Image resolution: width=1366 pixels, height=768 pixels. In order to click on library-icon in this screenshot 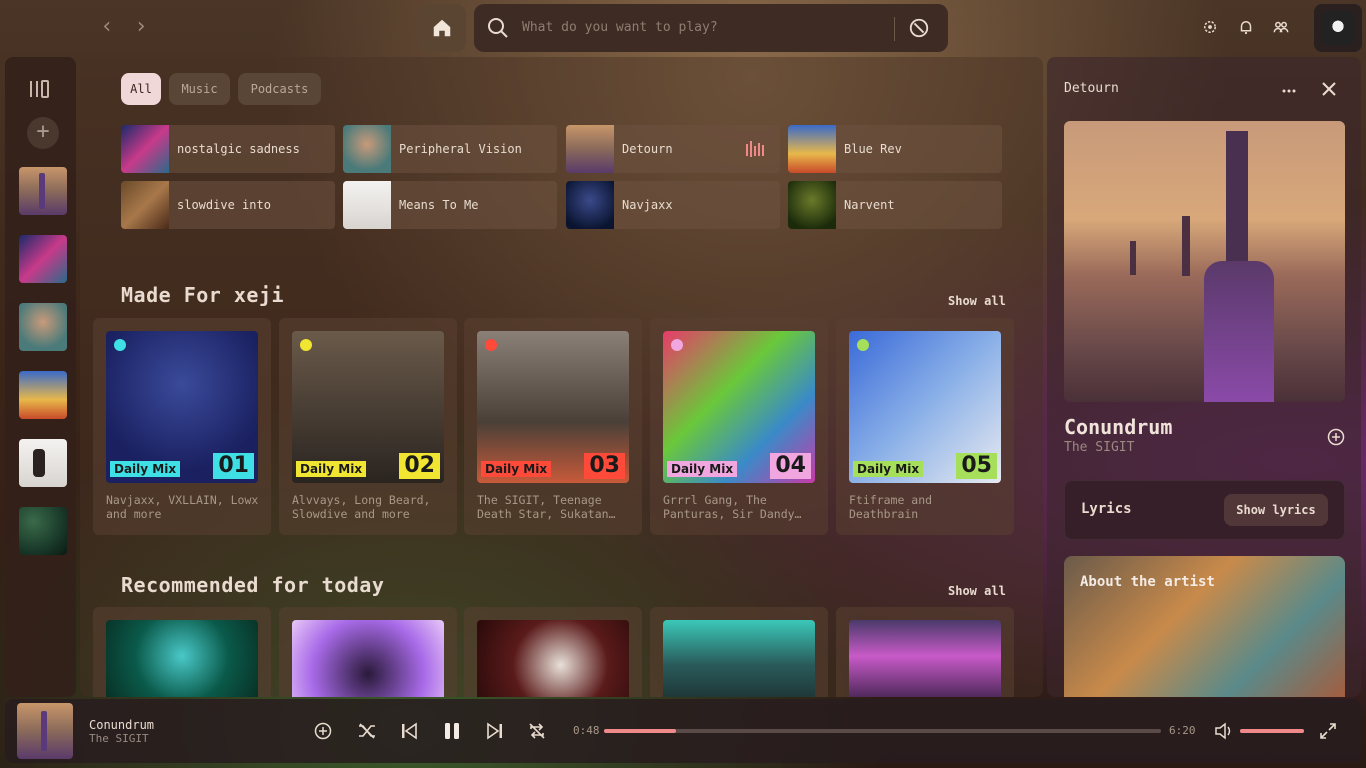, I will do `click(40, 89)`.